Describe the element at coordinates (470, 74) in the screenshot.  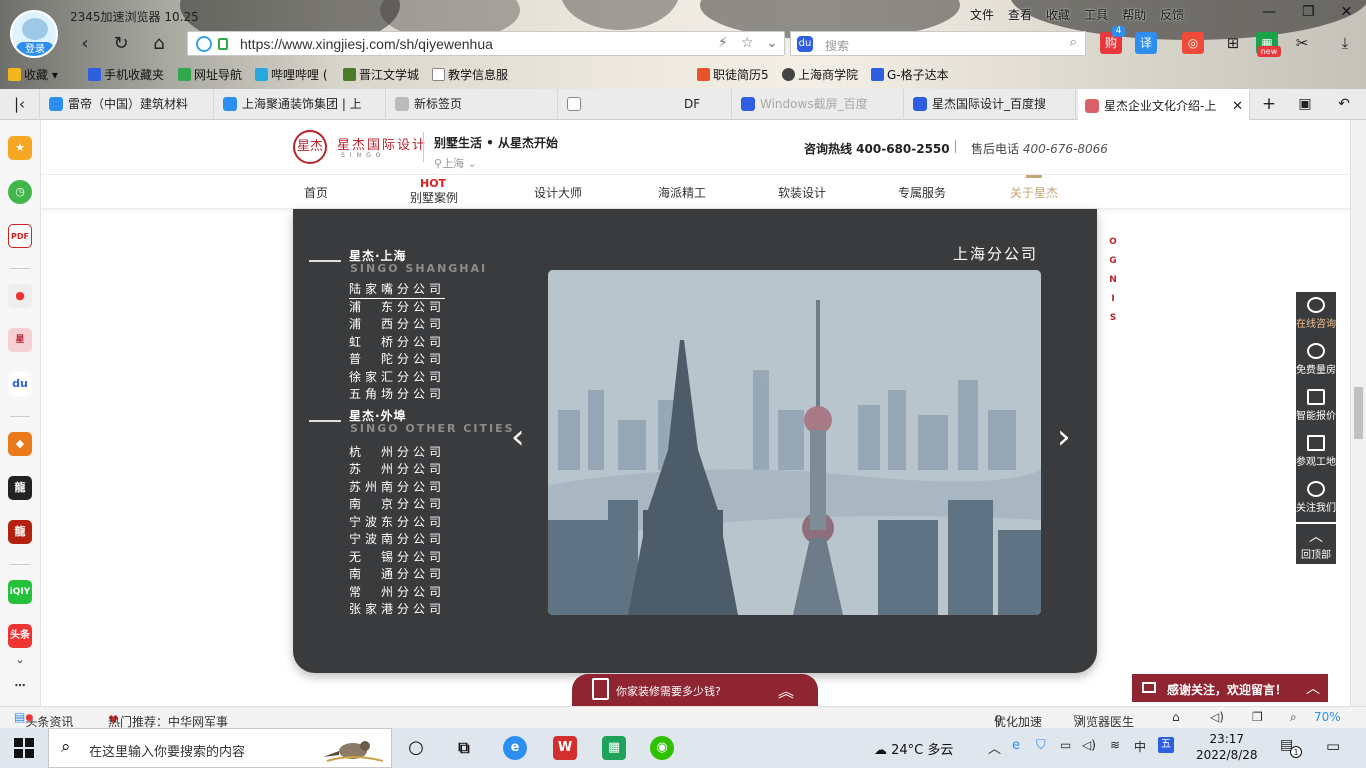
I see `fav-teaching: 教学信息服` at that location.